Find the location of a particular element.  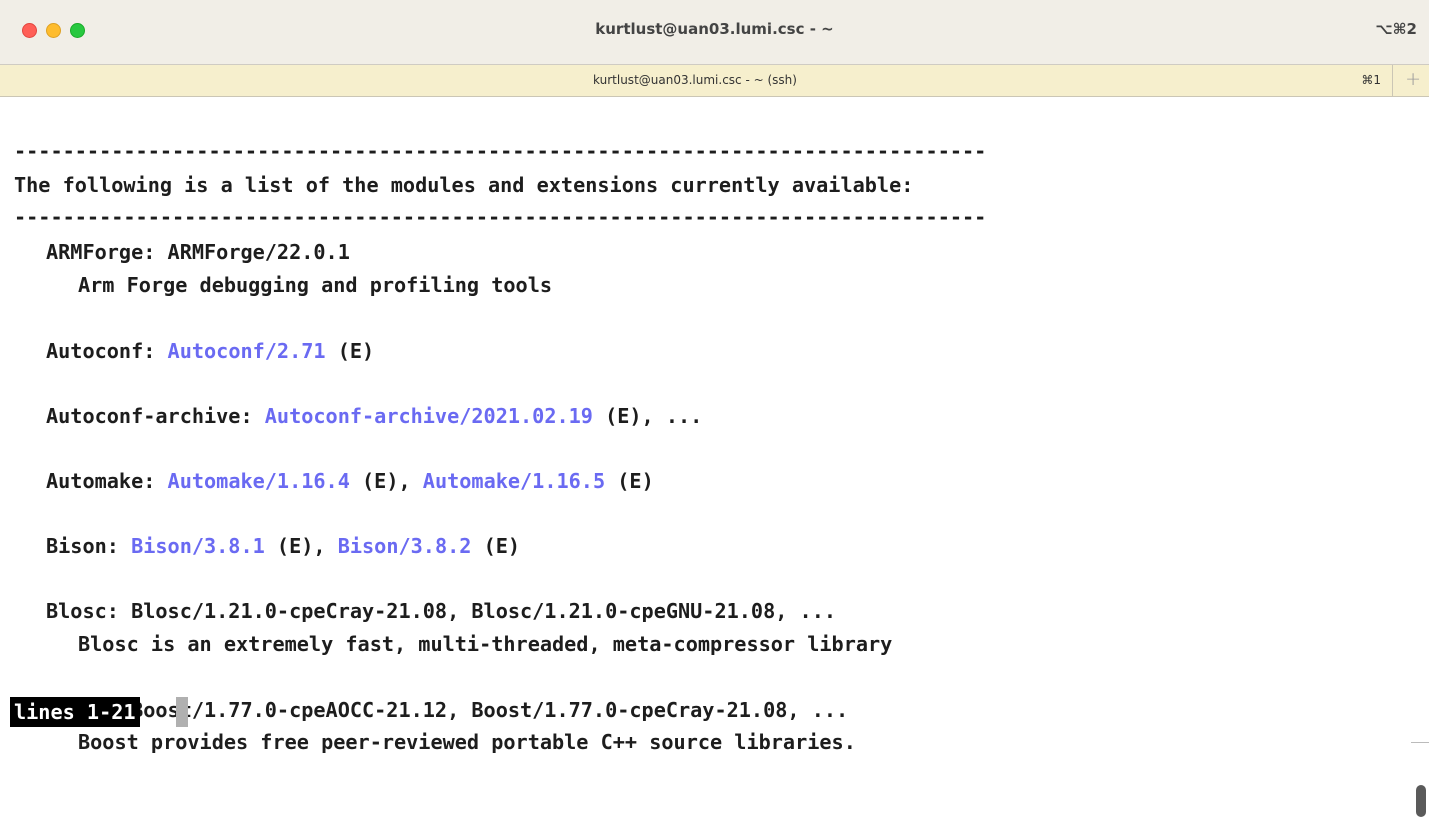

module-bison: Bison: Bison/3.8.1 (E), Bison/3.8.2 (E) is located at coordinates (283, 546).